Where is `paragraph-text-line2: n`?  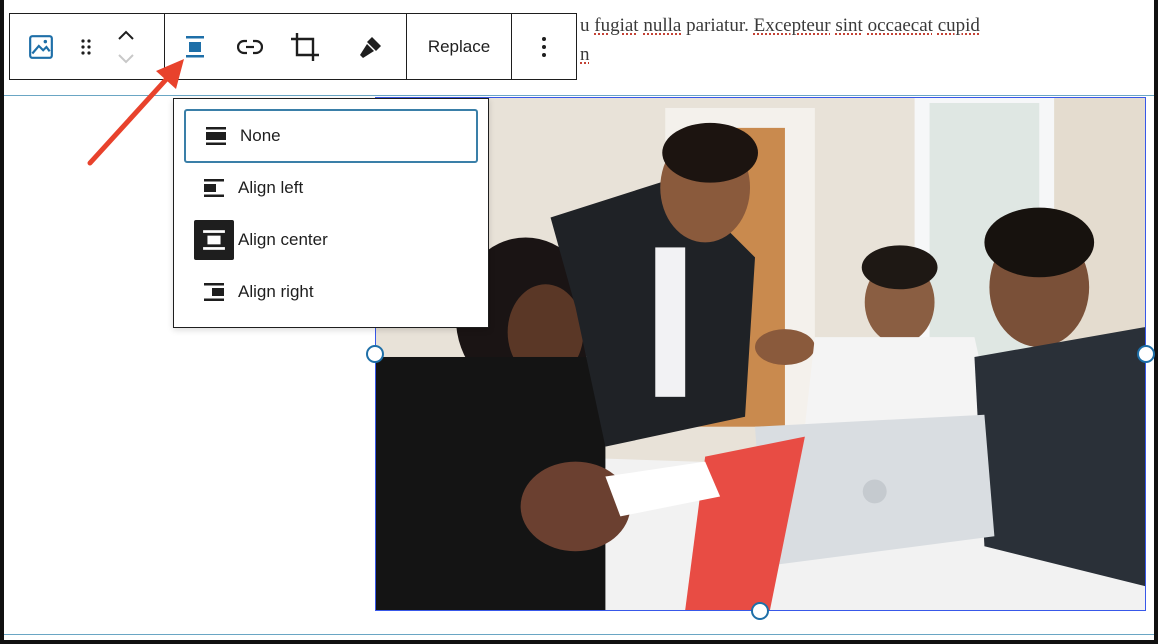
paragraph-text-line2: n is located at coordinates (590, 55).